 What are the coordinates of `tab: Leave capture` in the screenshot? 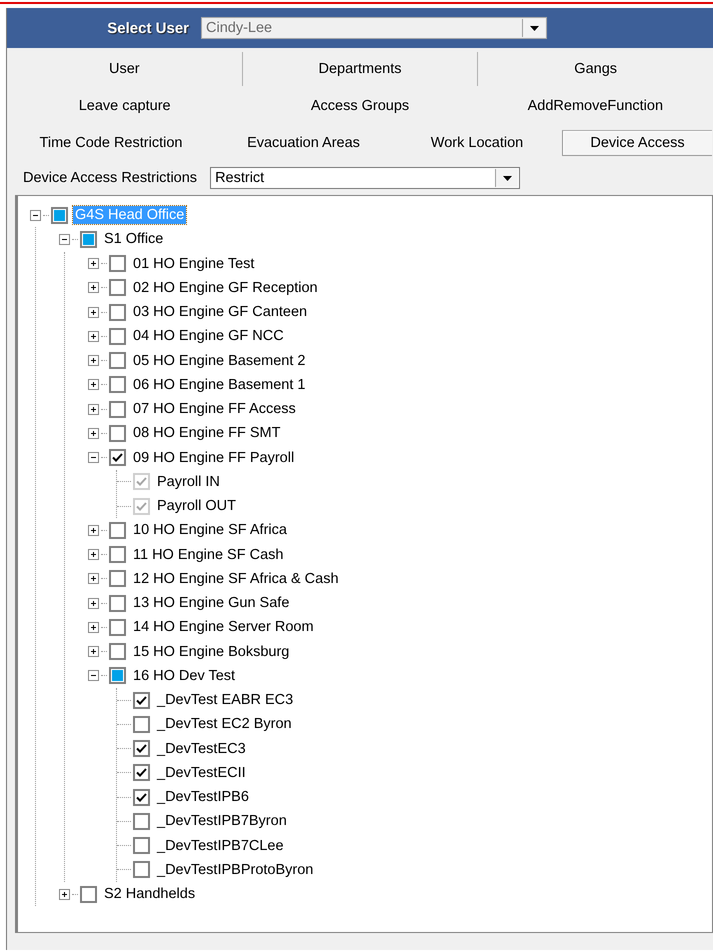 It's located at (124, 105).